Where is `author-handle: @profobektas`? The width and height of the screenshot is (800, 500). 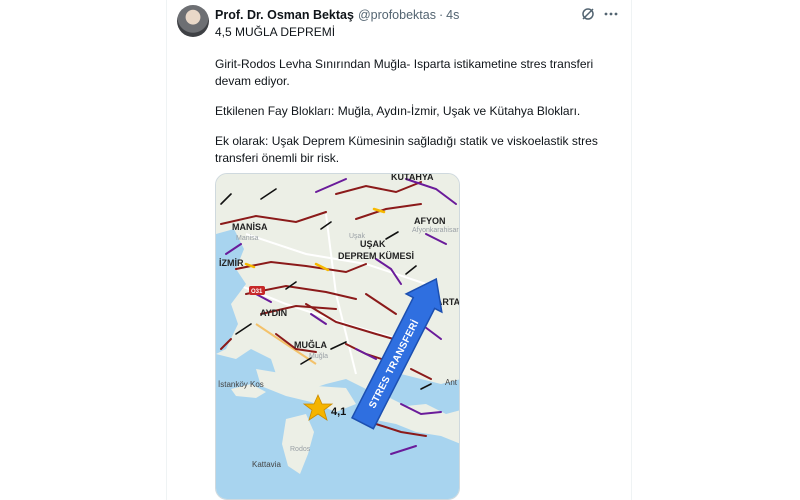 author-handle: @profobektas is located at coordinates (397, 15).